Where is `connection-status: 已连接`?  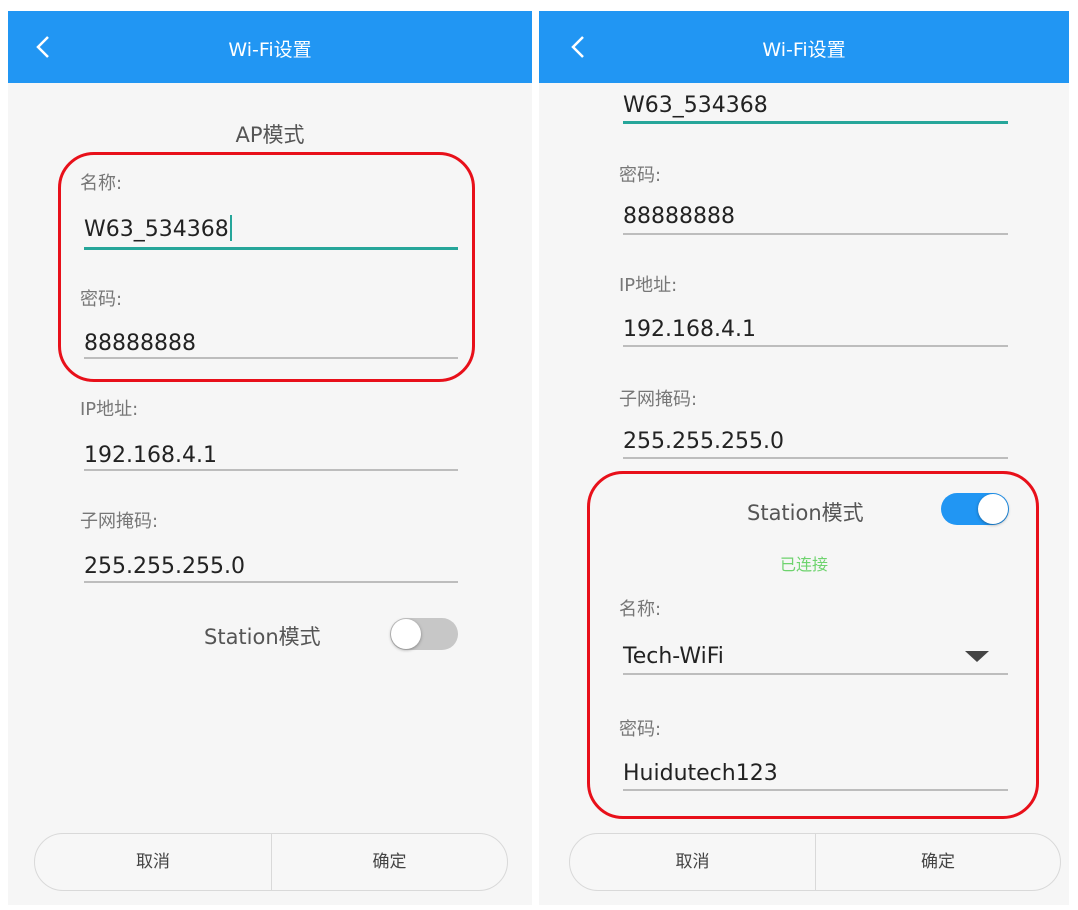
connection-status: 已连接 is located at coordinates (803, 564).